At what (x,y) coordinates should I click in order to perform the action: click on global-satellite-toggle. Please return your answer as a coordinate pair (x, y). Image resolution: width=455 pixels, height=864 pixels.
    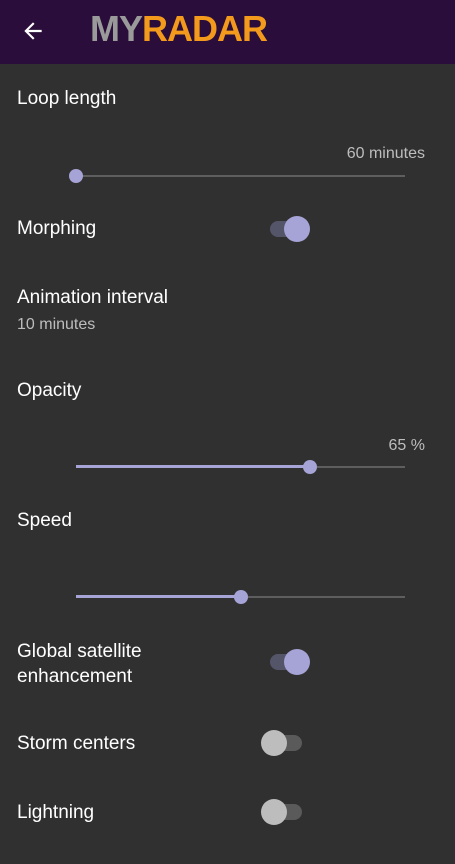
    Looking at the image, I should click on (291, 661).